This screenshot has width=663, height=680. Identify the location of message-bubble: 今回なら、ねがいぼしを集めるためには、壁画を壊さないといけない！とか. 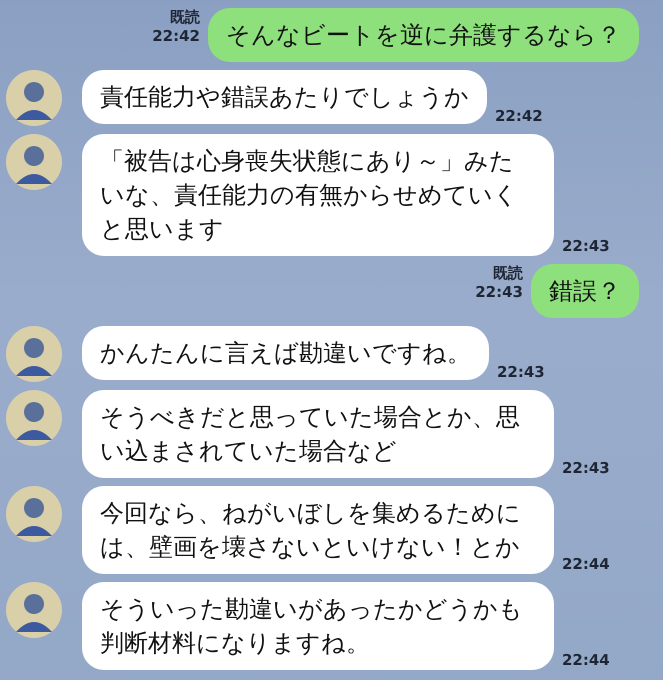
(318, 530).